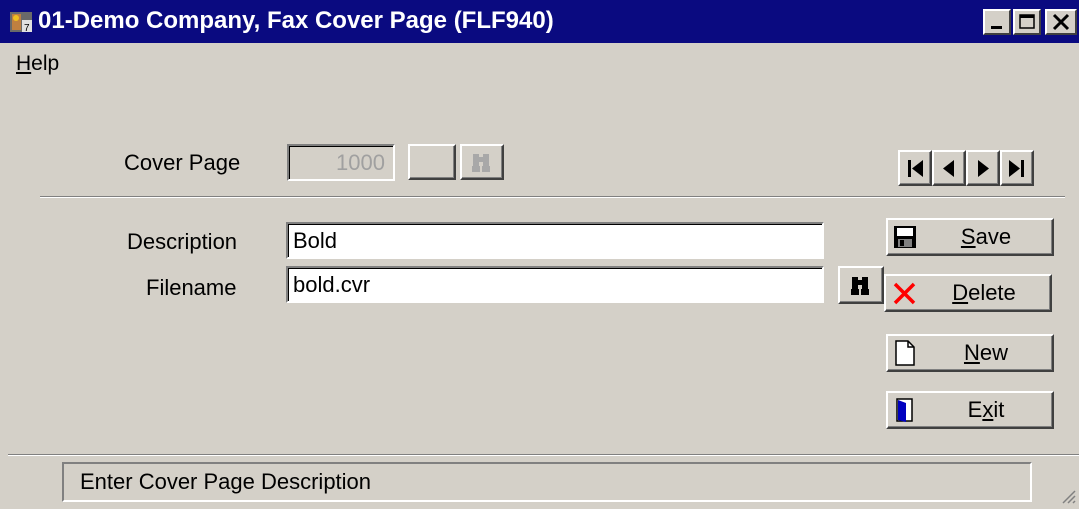 The height and width of the screenshot is (509, 1079). I want to click on menu-help-mnemonic: H, so click(24, 63).